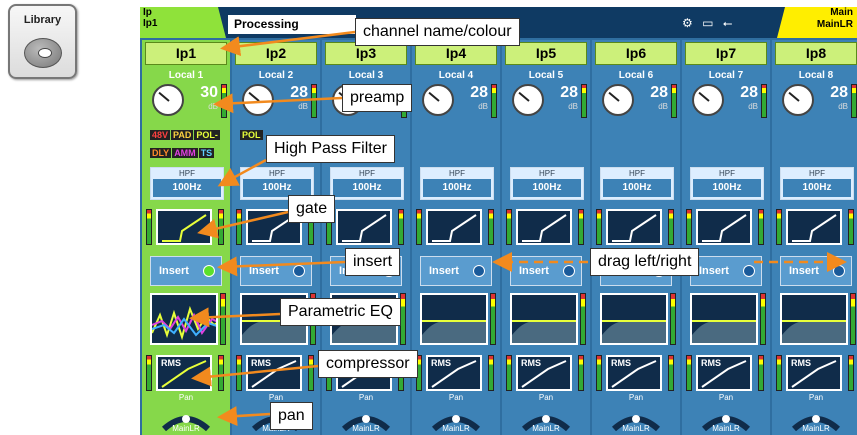  Describe the element at coordinates (242, 172) in the screenshot. I see `arrow-hpf` at that location.